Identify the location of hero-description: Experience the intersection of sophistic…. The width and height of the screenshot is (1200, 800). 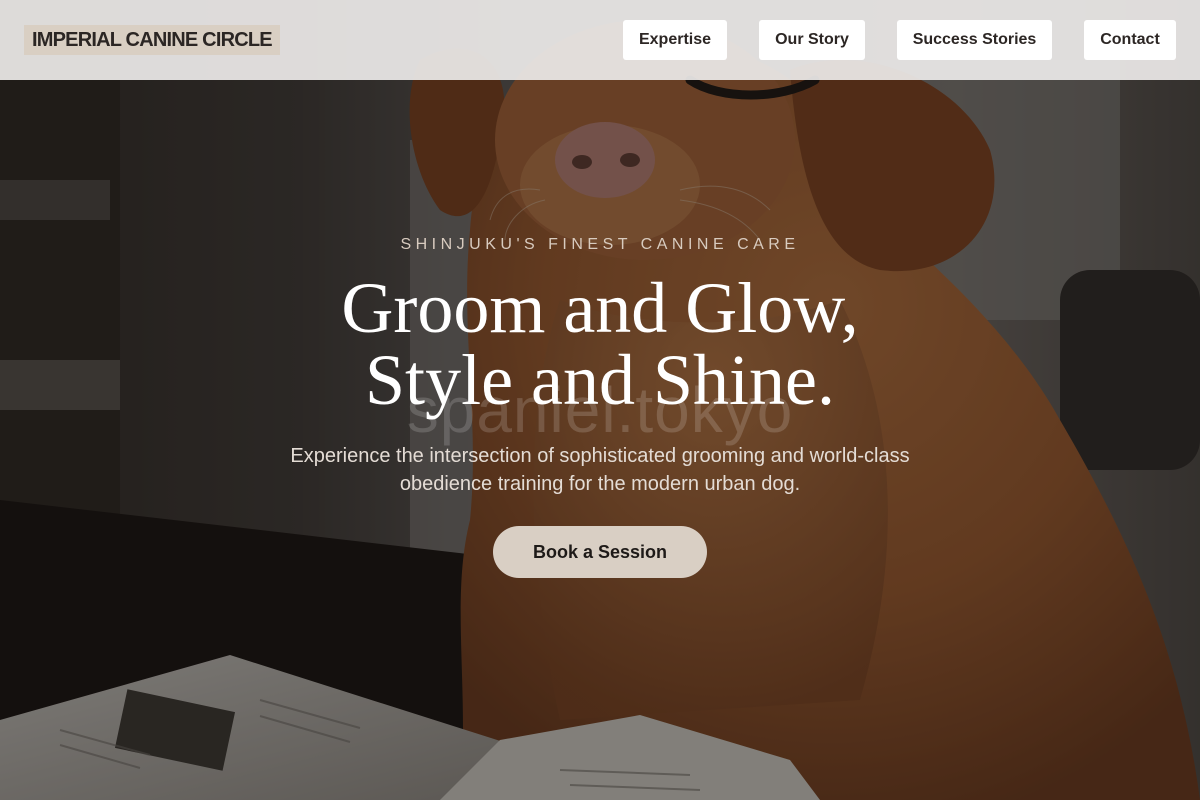
(600, 470).